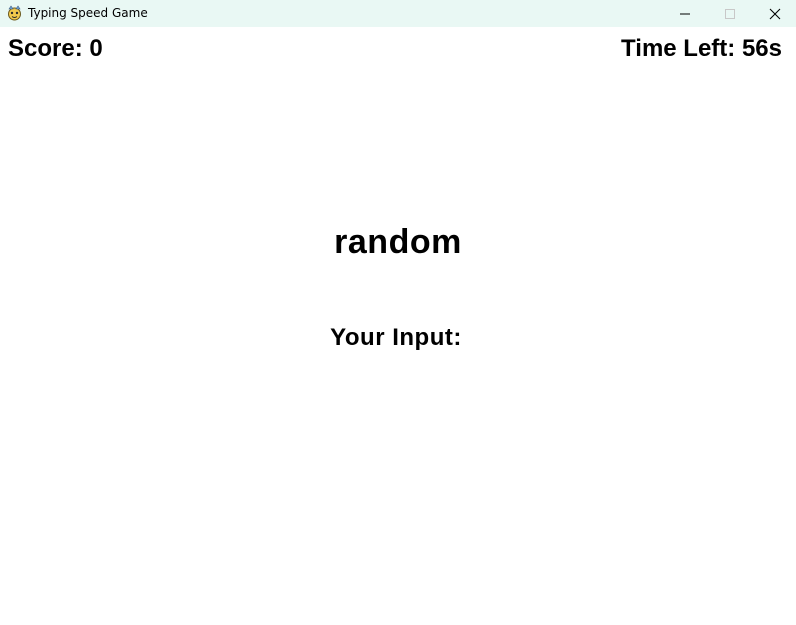  I want to click on minimize-button, so click(684, 13).